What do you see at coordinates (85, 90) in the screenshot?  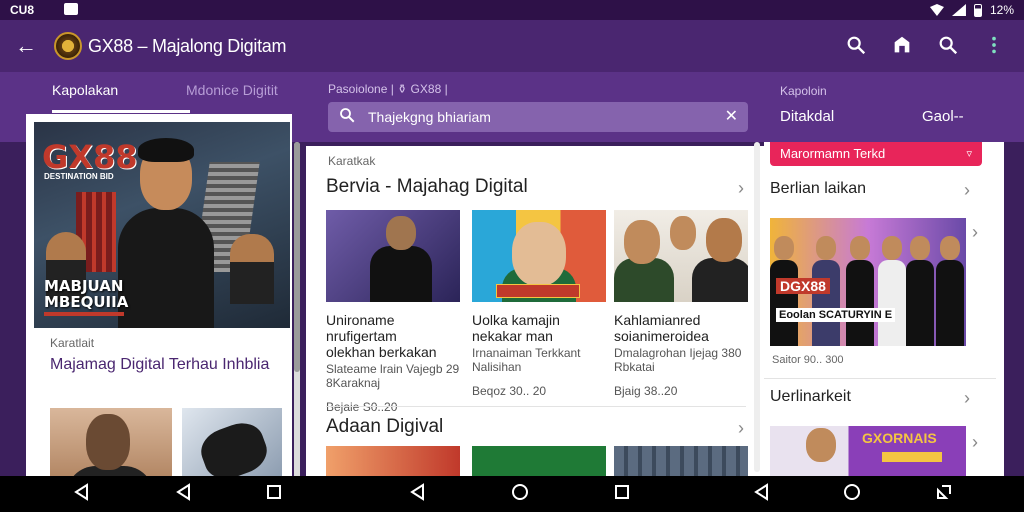 I see `tab-kapolakan: Kapolakan` at bounding box center [85, 90].